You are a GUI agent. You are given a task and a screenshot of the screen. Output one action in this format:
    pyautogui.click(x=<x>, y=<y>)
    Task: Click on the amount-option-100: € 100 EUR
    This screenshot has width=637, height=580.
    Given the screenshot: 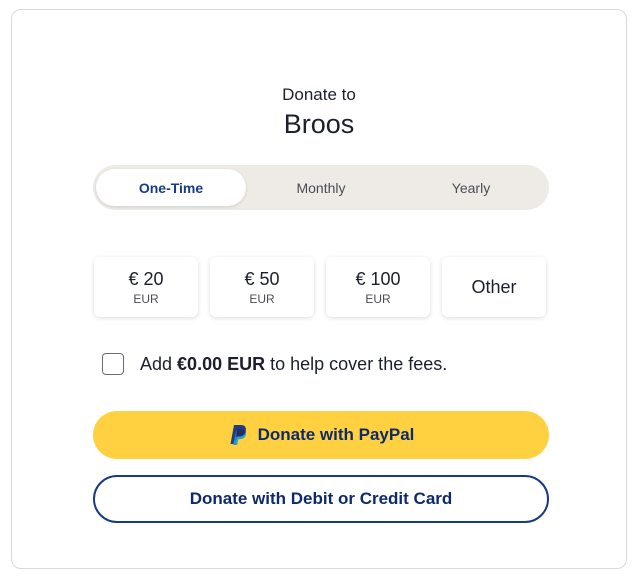 What is the action you would take?
    pyautogui.click(x=378, y=287)
    